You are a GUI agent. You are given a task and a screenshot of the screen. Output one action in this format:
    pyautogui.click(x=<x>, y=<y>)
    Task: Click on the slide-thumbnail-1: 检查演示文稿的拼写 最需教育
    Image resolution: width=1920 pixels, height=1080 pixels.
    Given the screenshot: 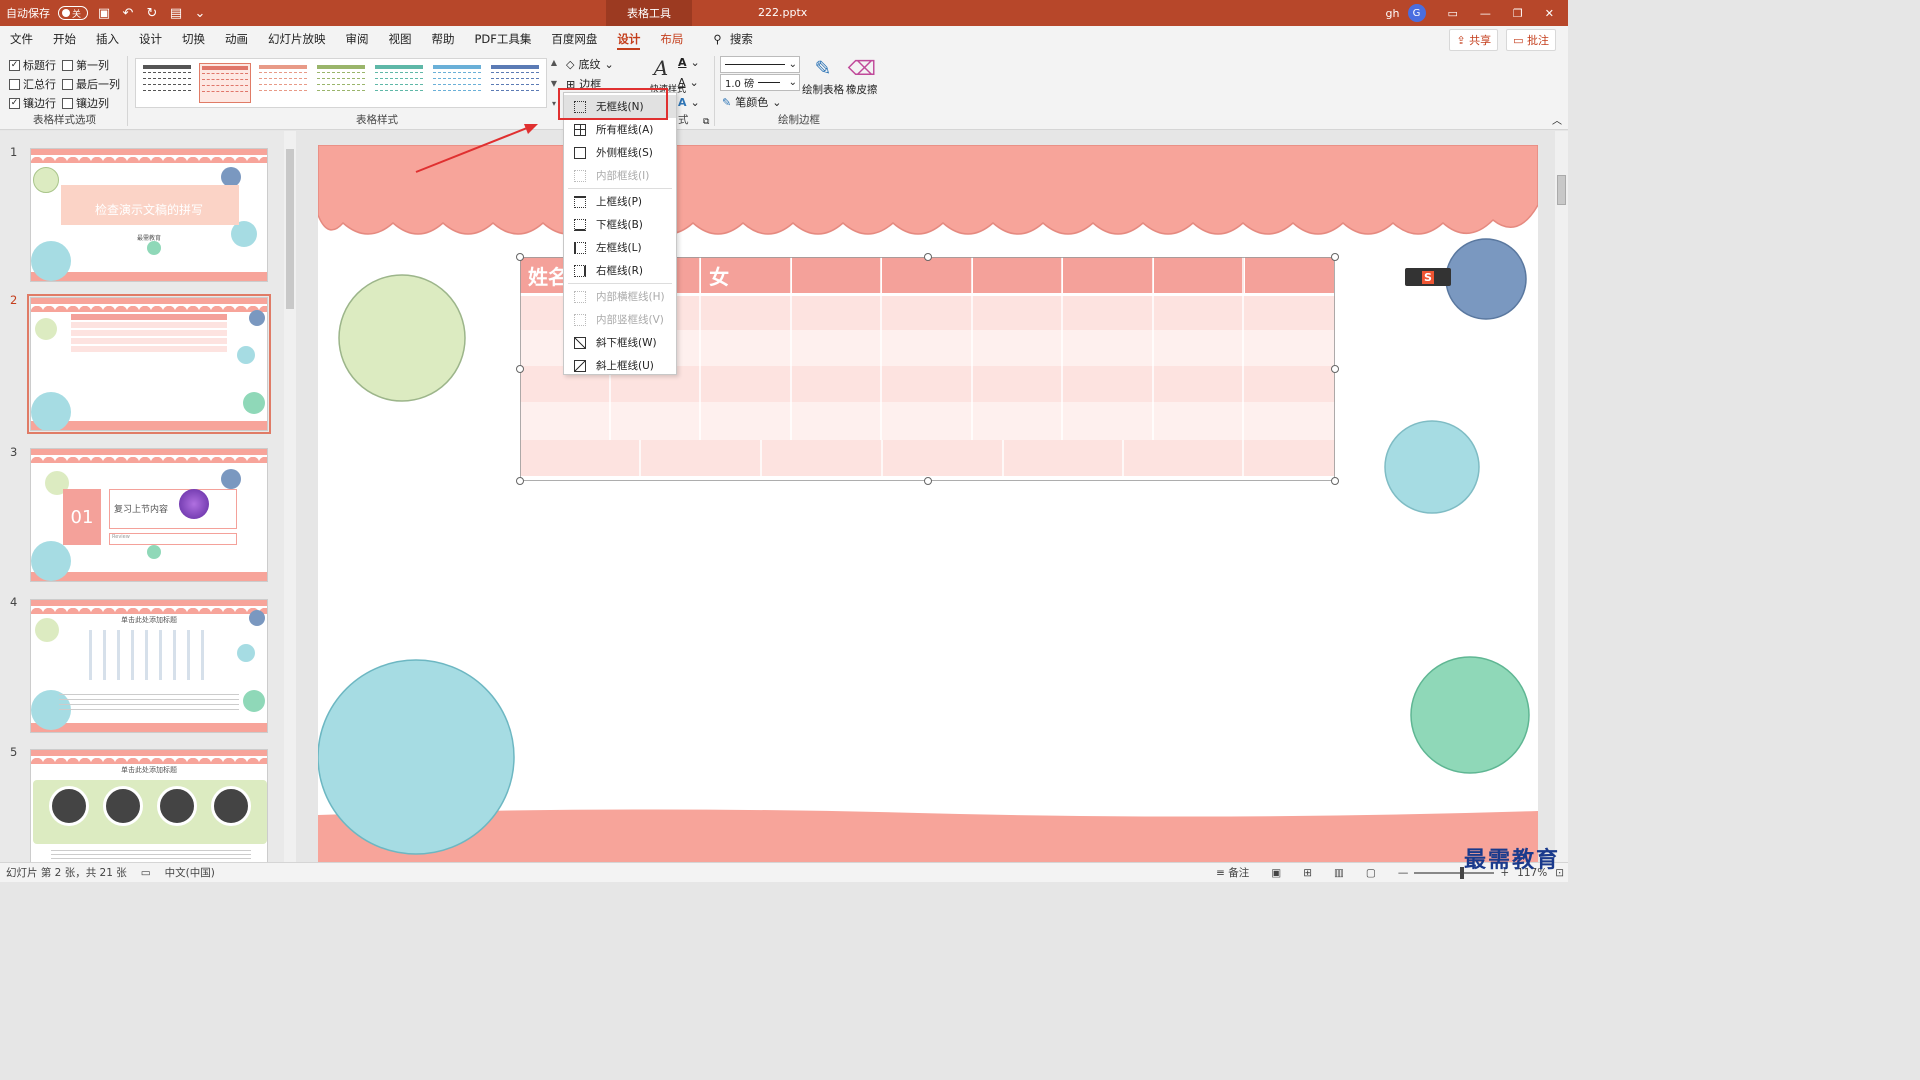 What is the action you would take?
    pyautogui.click(x=149, y=215)
    